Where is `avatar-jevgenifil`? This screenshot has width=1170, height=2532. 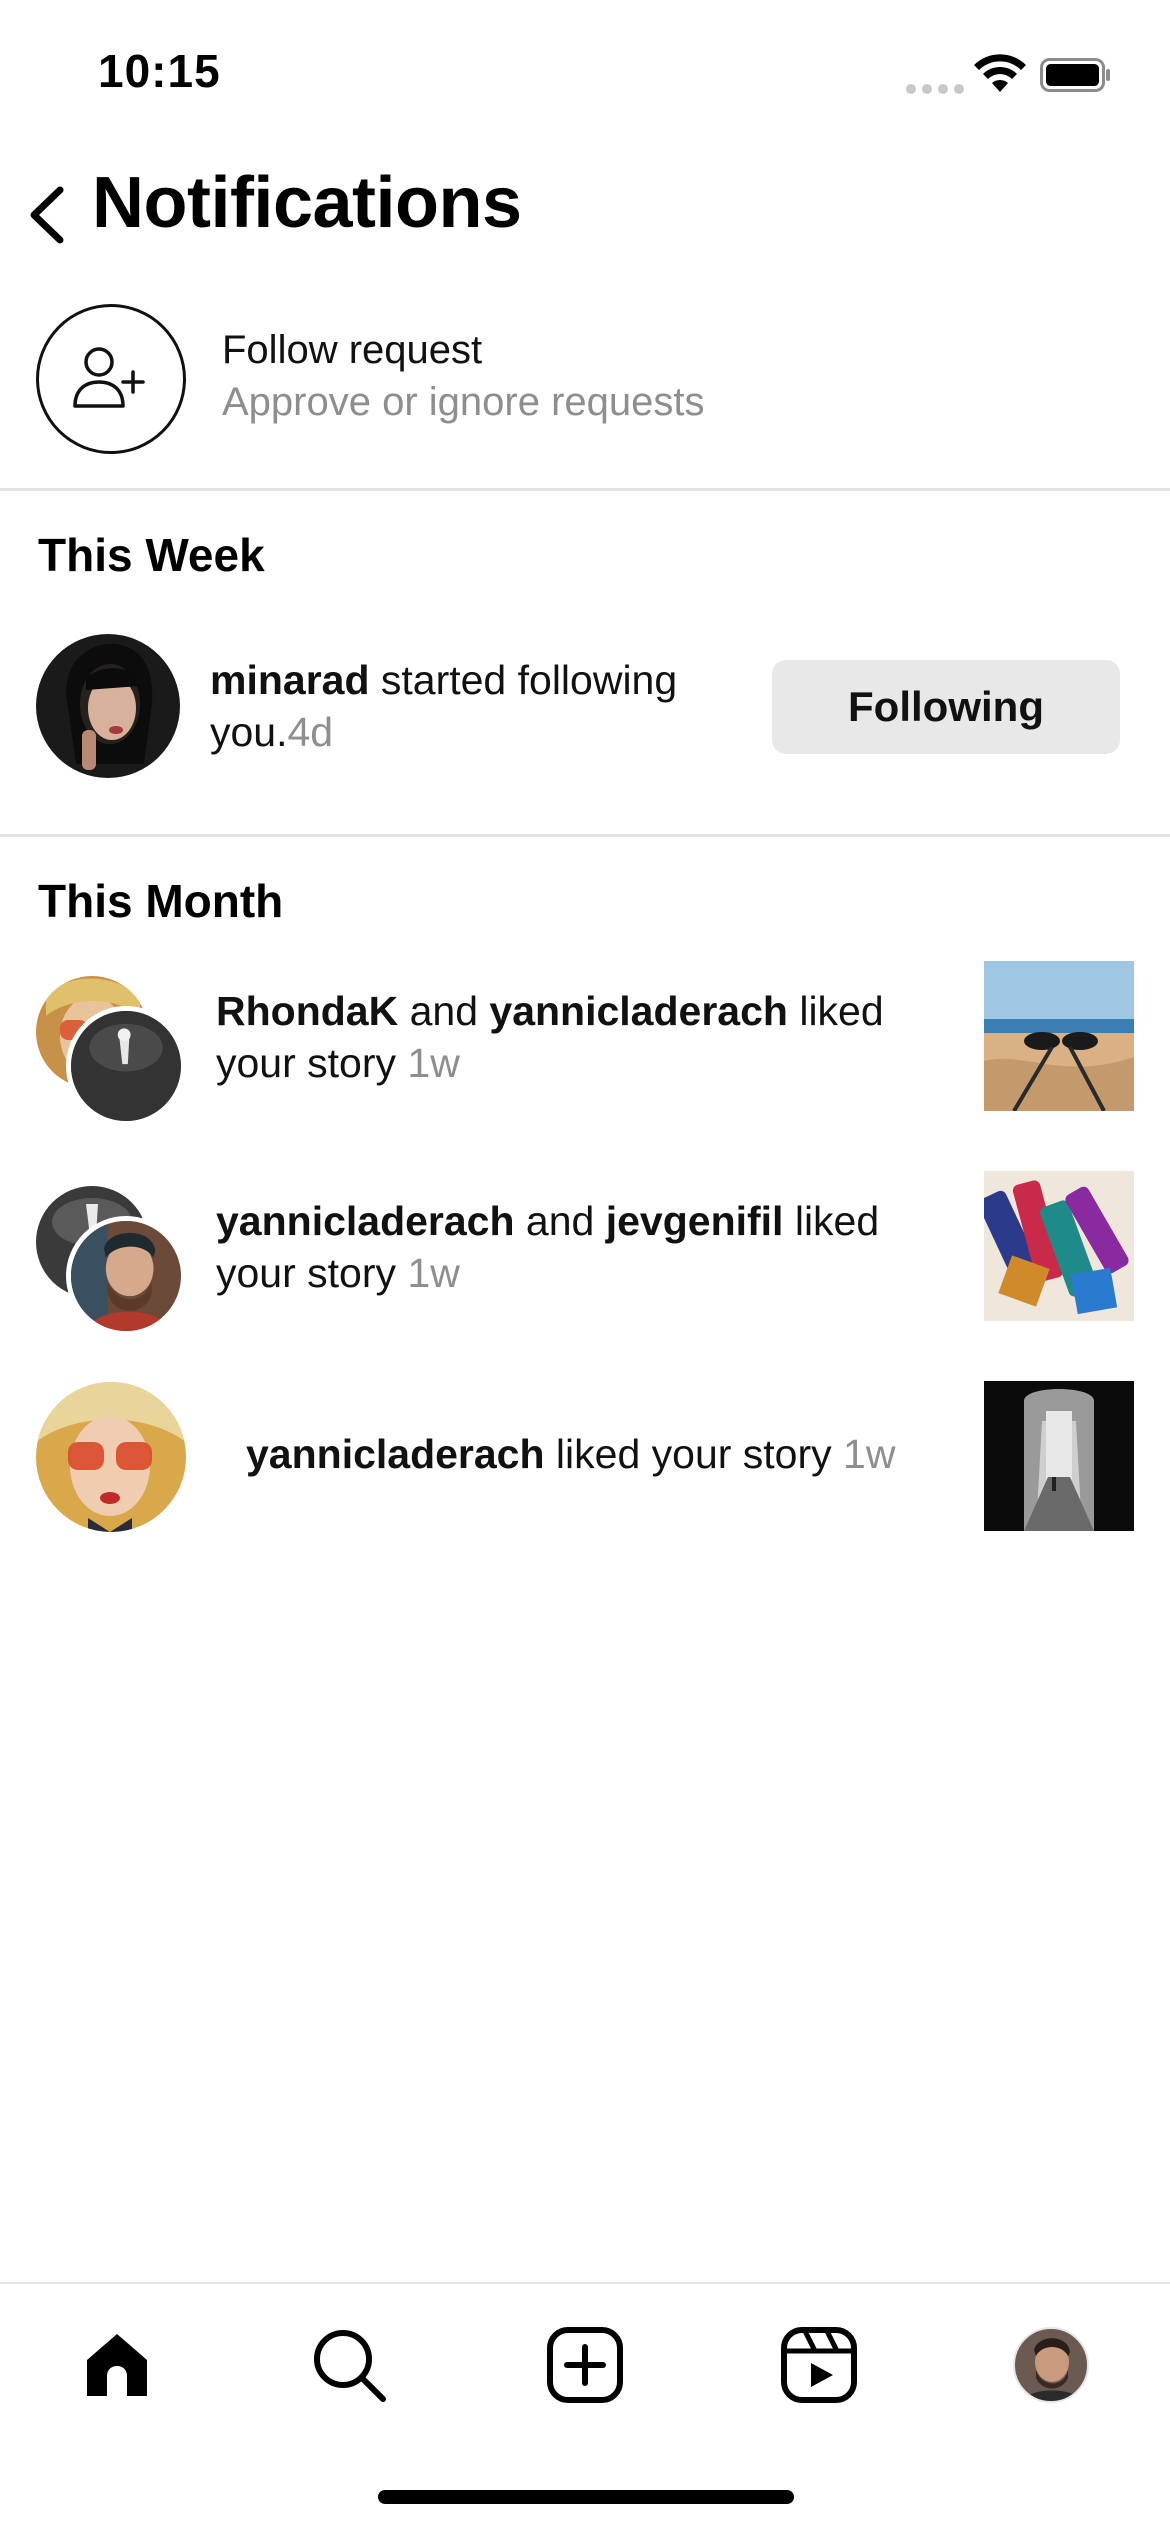 avatar-jevgenifil is located at coordinates (126, 1276).